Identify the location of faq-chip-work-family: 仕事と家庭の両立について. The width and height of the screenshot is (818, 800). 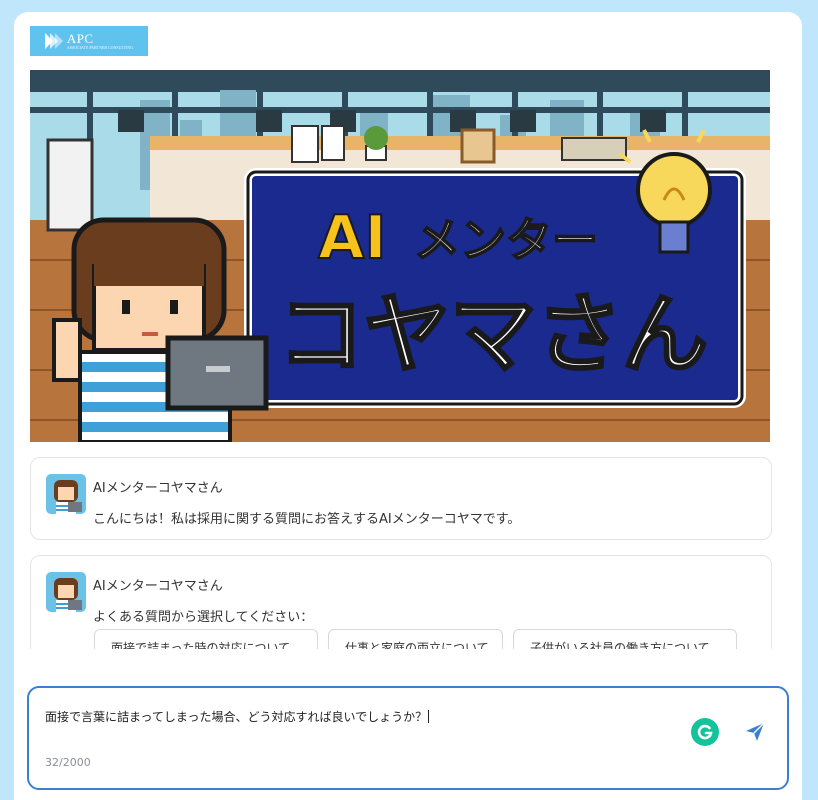
(415, 639).